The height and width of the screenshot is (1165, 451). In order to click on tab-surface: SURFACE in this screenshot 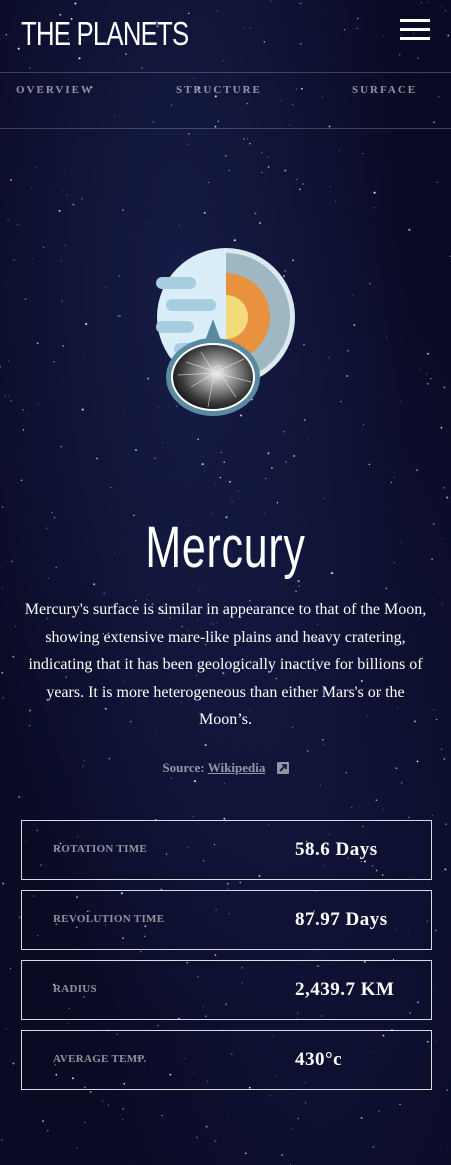, I will do `click(384, 90)`.